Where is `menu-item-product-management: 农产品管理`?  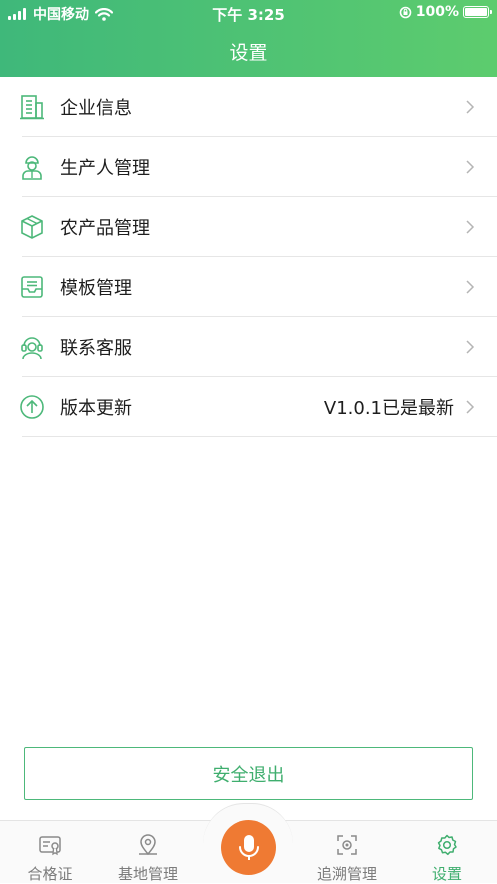
menu-item-product-management: 农产品管理 is located at coordinates (248, 227).